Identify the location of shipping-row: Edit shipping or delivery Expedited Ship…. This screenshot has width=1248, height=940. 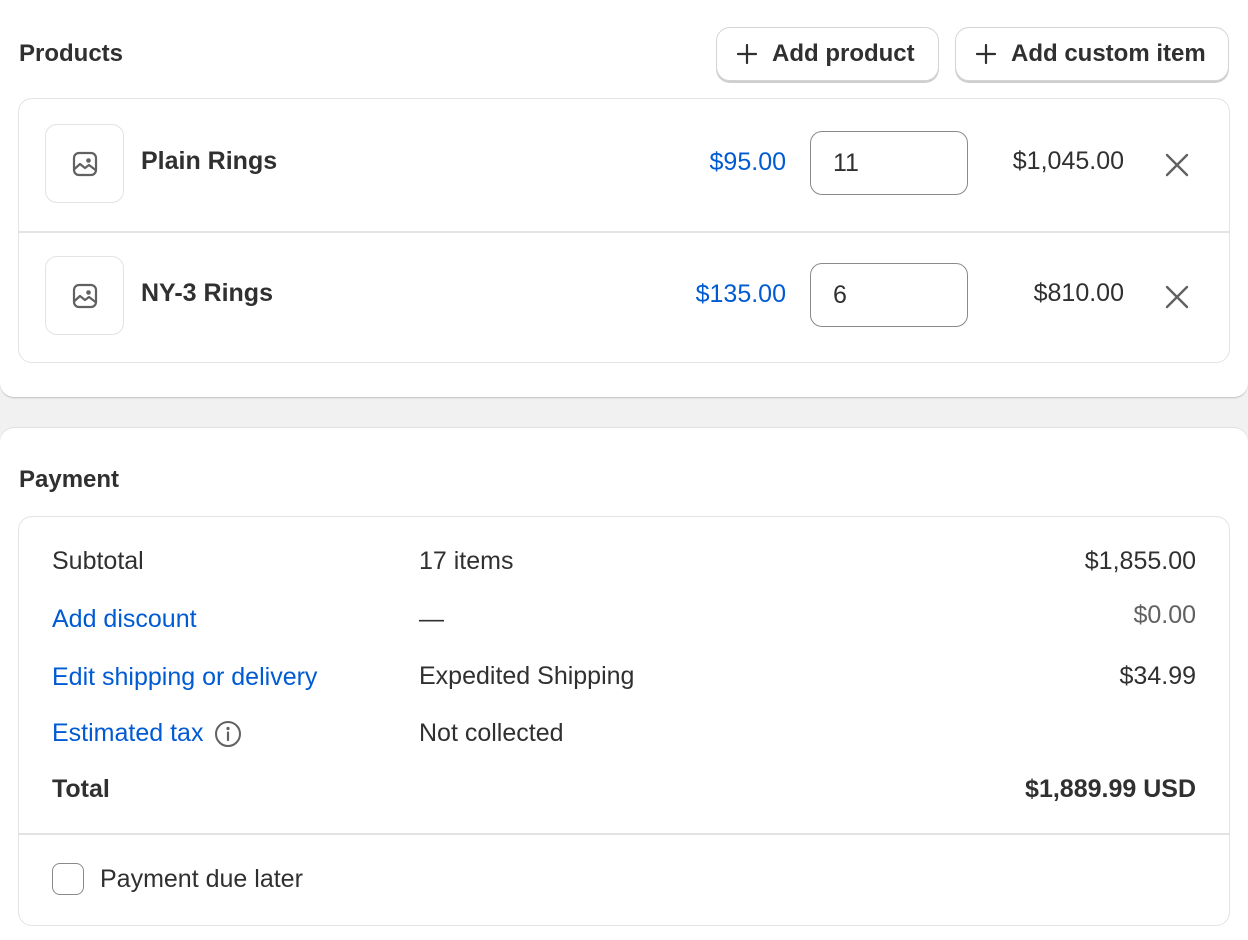
(624, 678).